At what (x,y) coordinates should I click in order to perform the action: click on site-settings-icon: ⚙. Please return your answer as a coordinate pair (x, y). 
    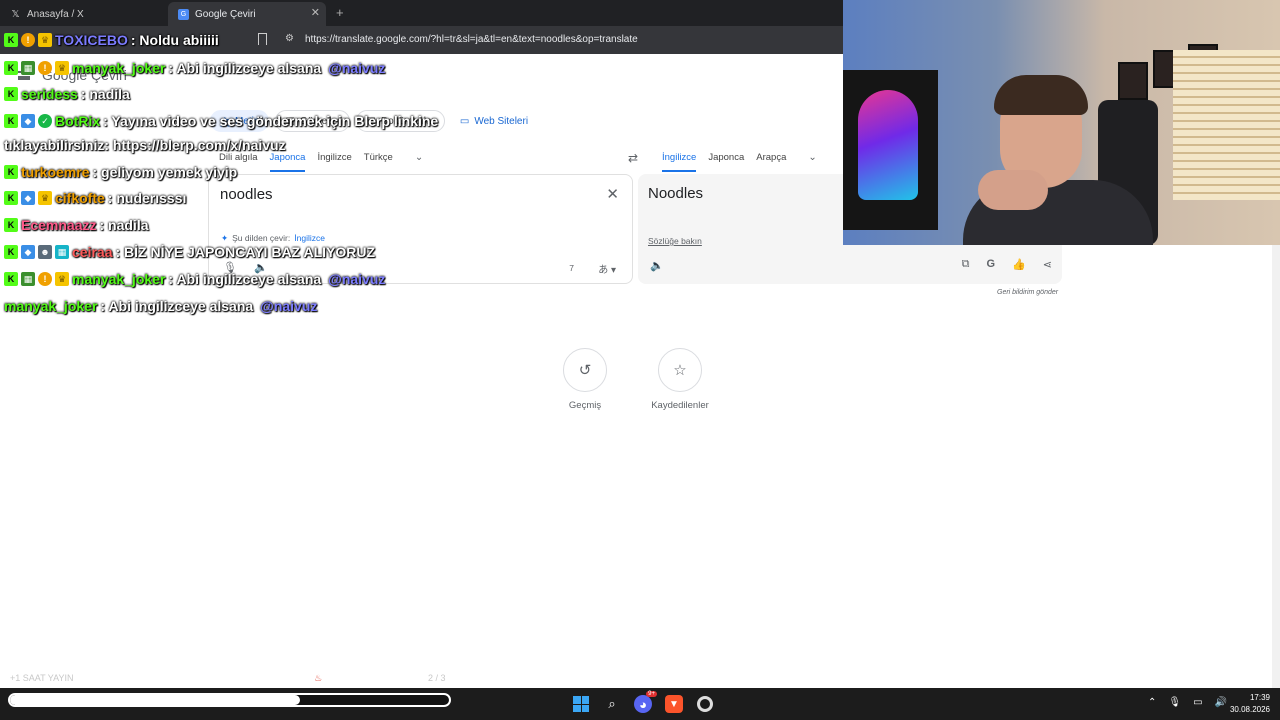
    Looking at the image, I should click on (289, 38).